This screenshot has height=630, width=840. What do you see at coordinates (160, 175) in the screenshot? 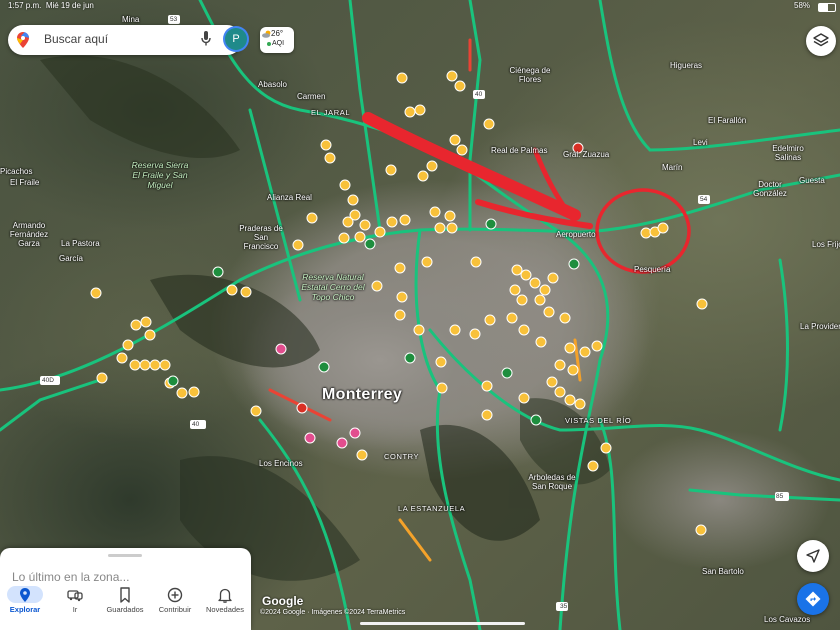
I see `park-label: Reserva Sierra El Fraile y San Miguel` at bounding box center [160, 175].